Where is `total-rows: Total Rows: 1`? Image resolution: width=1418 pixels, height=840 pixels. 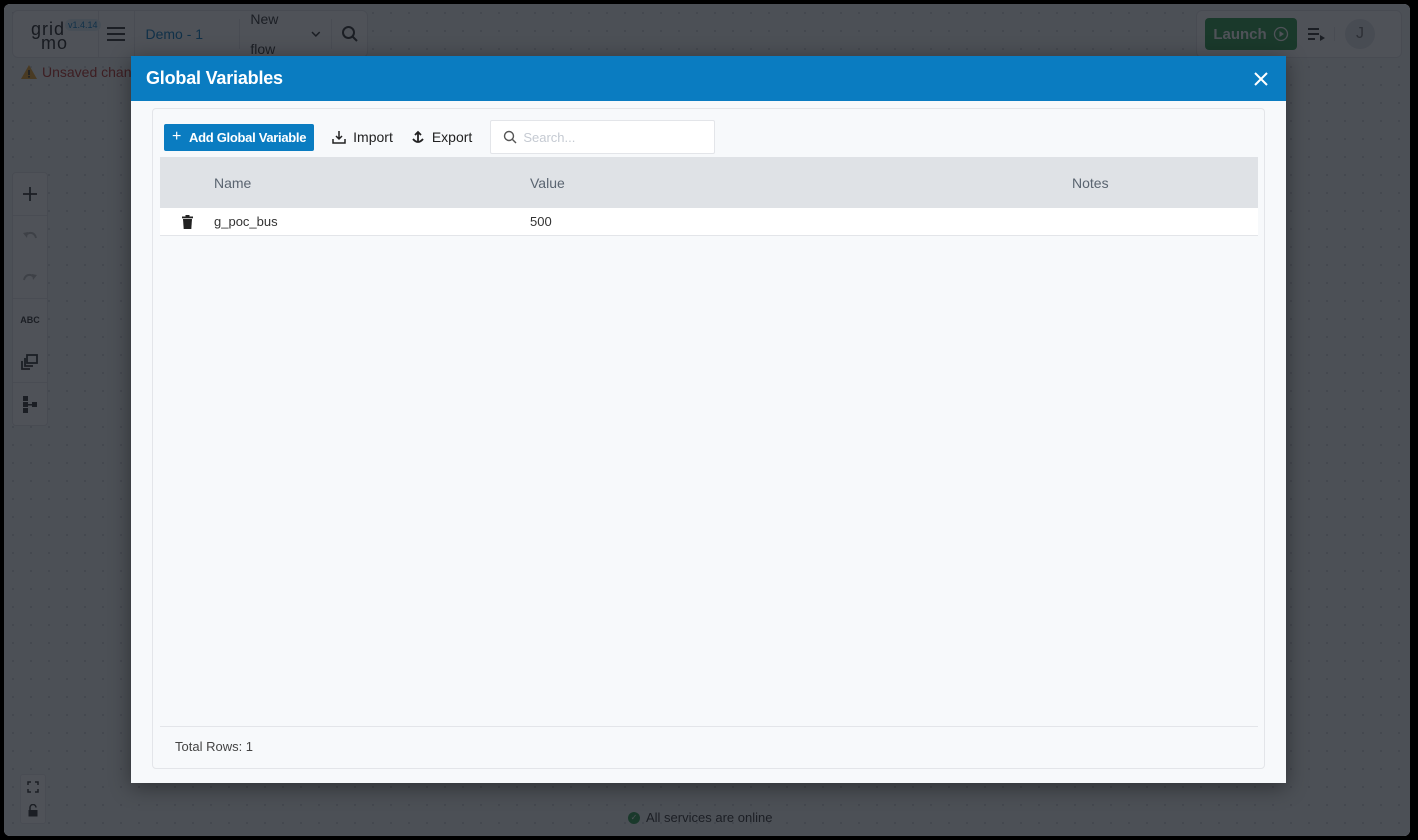
total-rows: Total Rows: 1 is located at coordinates (214, 746).